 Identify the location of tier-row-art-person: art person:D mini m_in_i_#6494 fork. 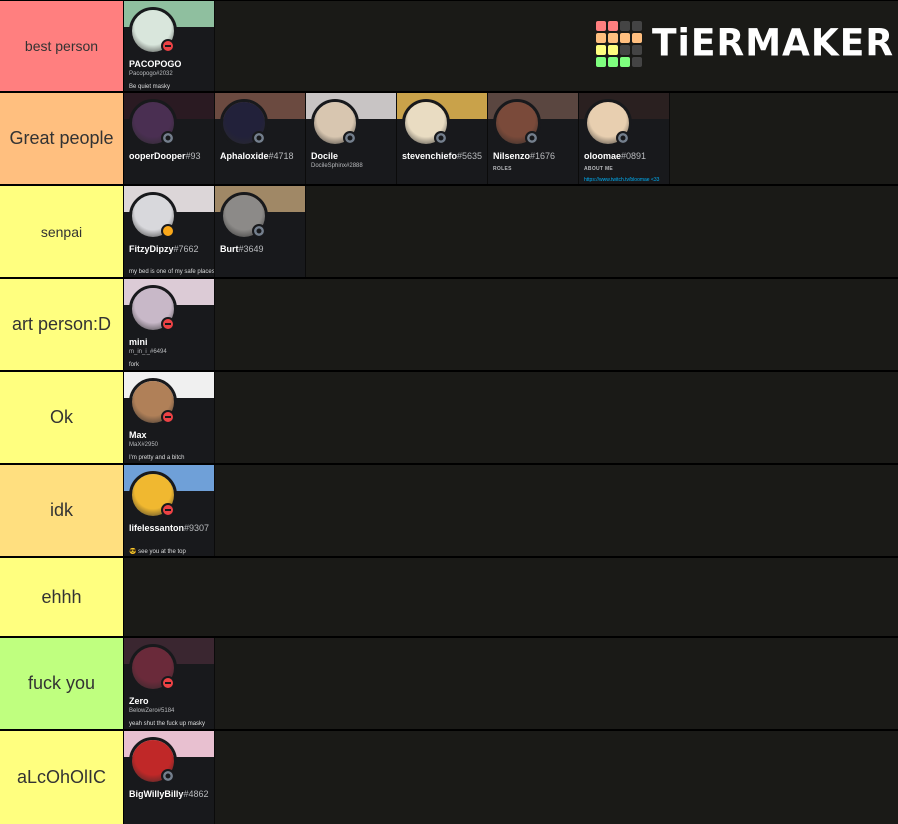
(449, 325).